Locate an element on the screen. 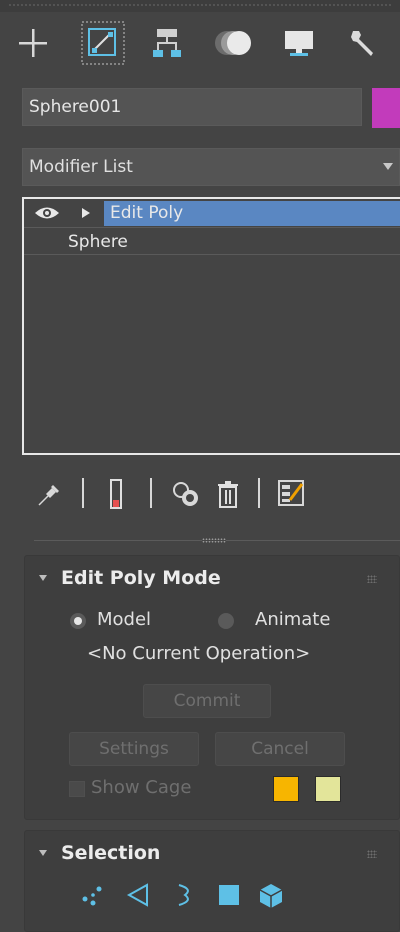  stack-toolbar is located at coordinates (211, 493).